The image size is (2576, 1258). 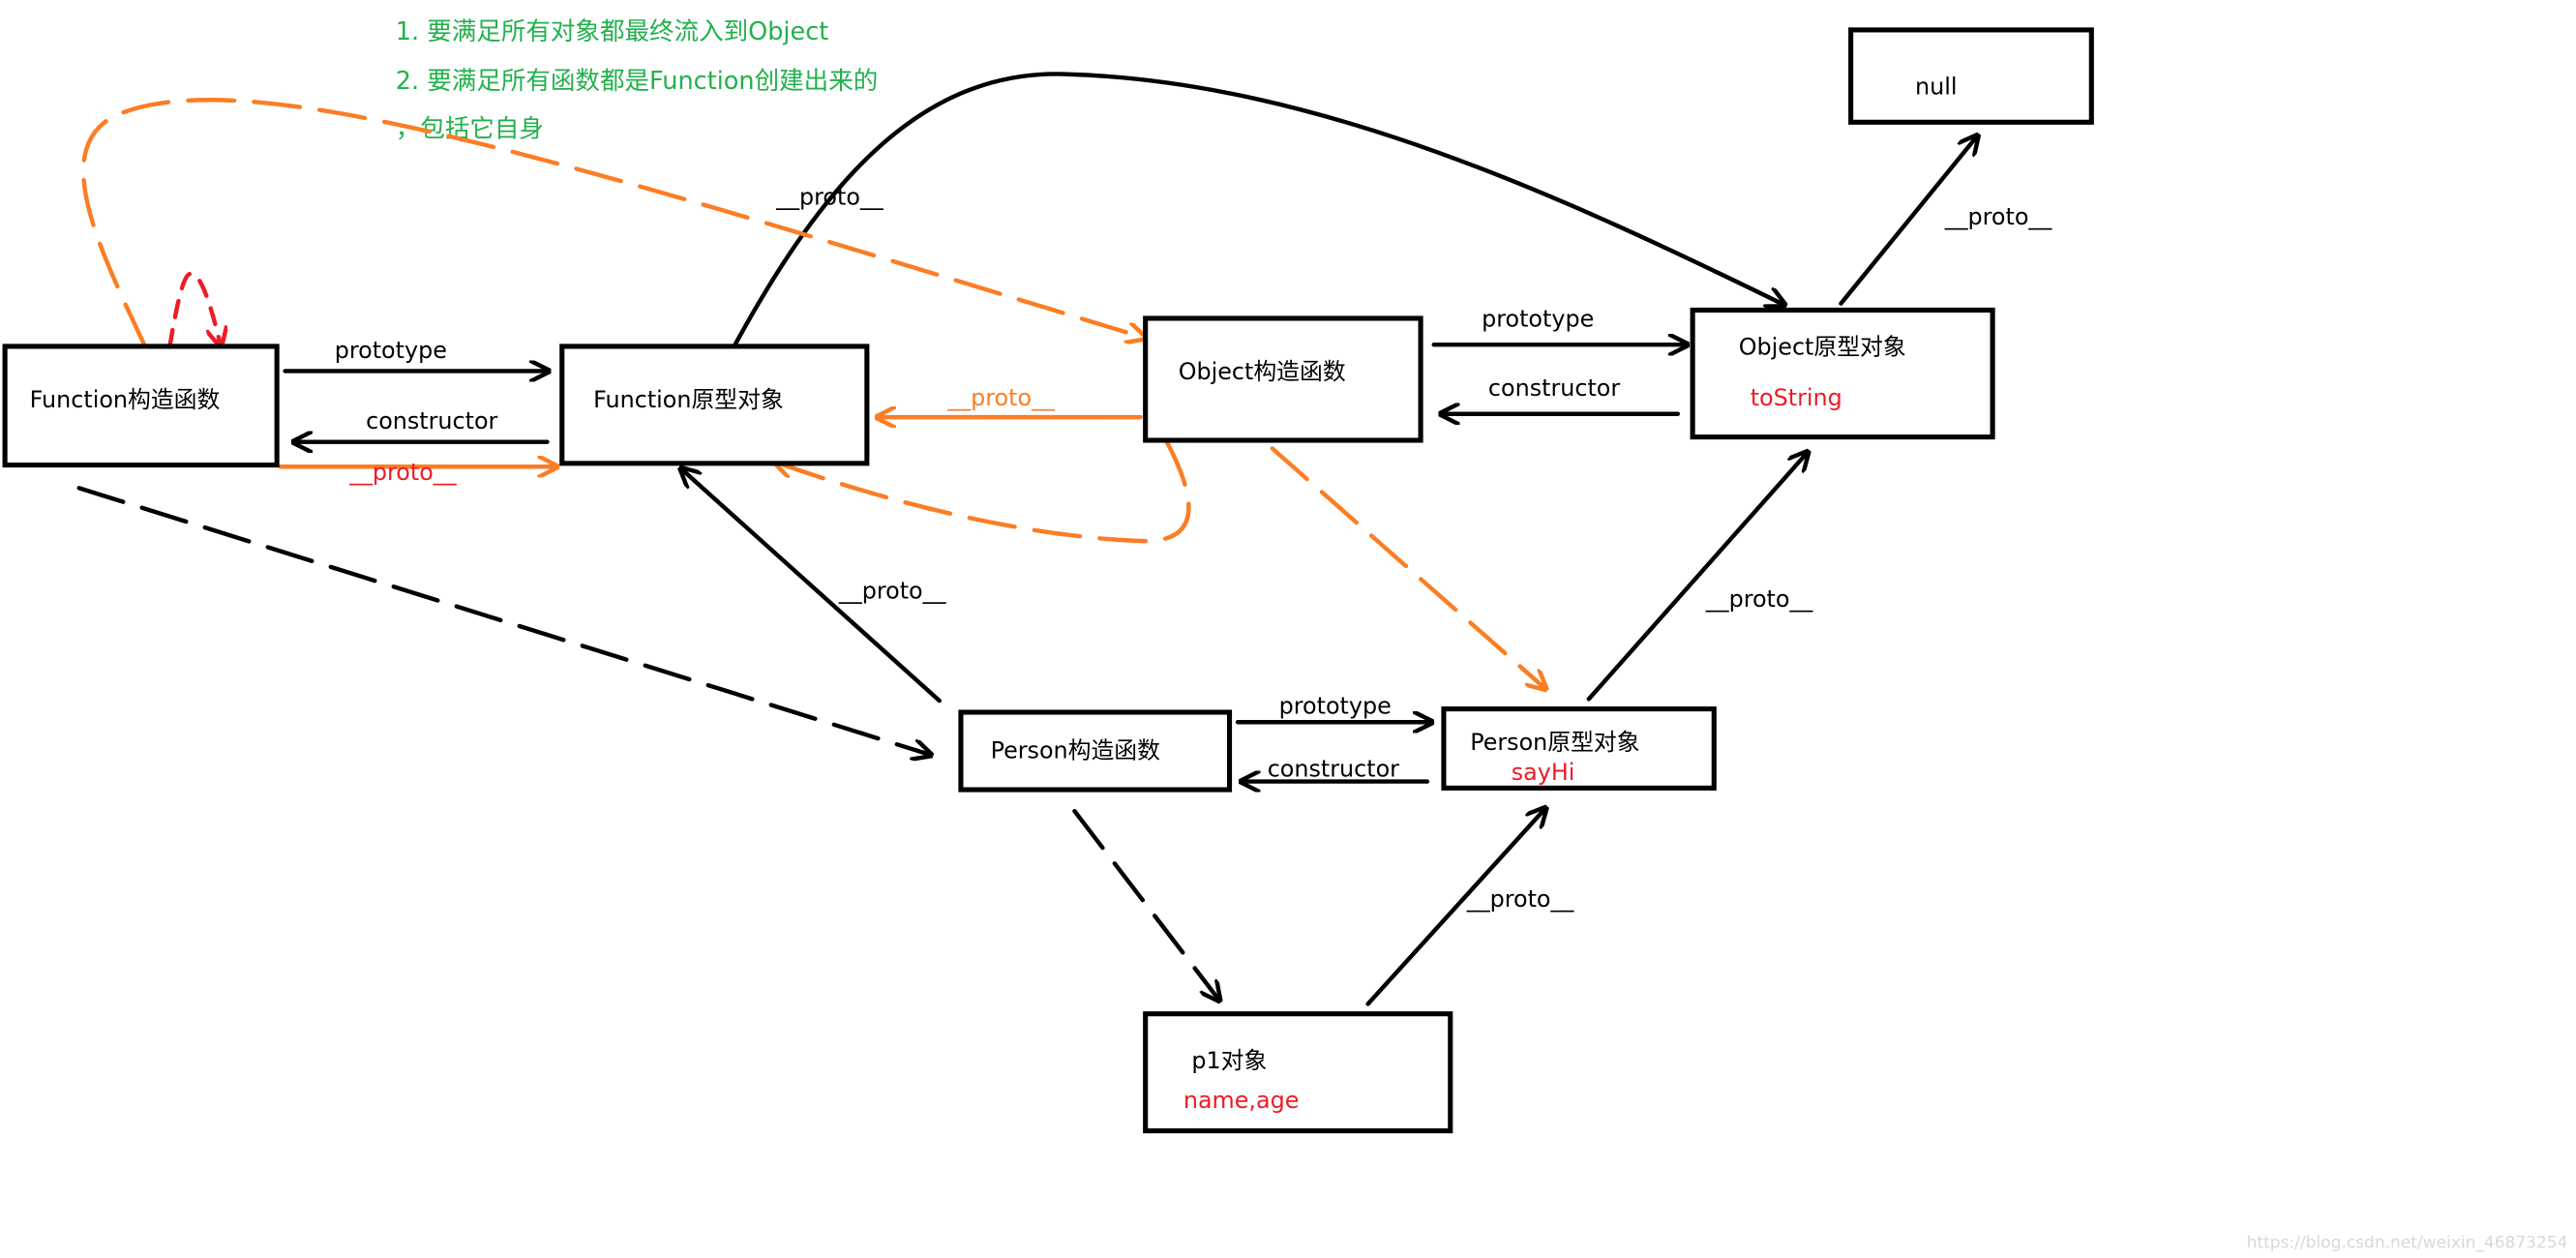 I want to click on label-pctor-prototype: prototype, so click(x=1335, y=707).